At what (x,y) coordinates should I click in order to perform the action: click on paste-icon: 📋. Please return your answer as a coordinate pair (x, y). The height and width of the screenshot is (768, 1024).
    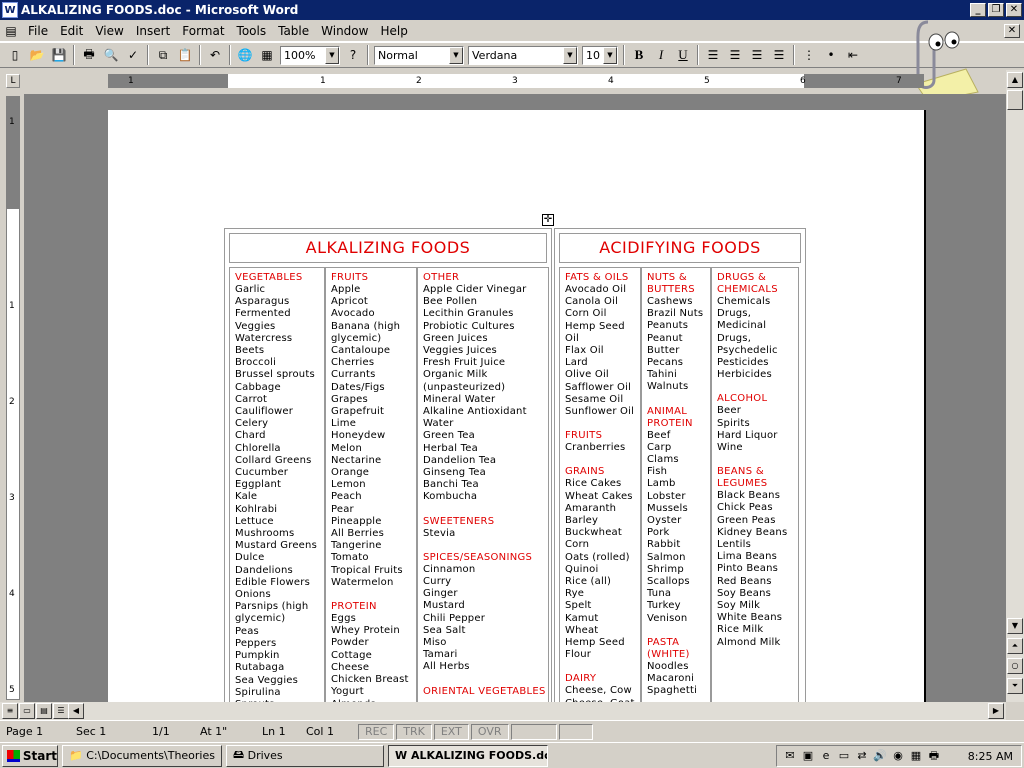
    Looking at the image, I should click on (185, 55).